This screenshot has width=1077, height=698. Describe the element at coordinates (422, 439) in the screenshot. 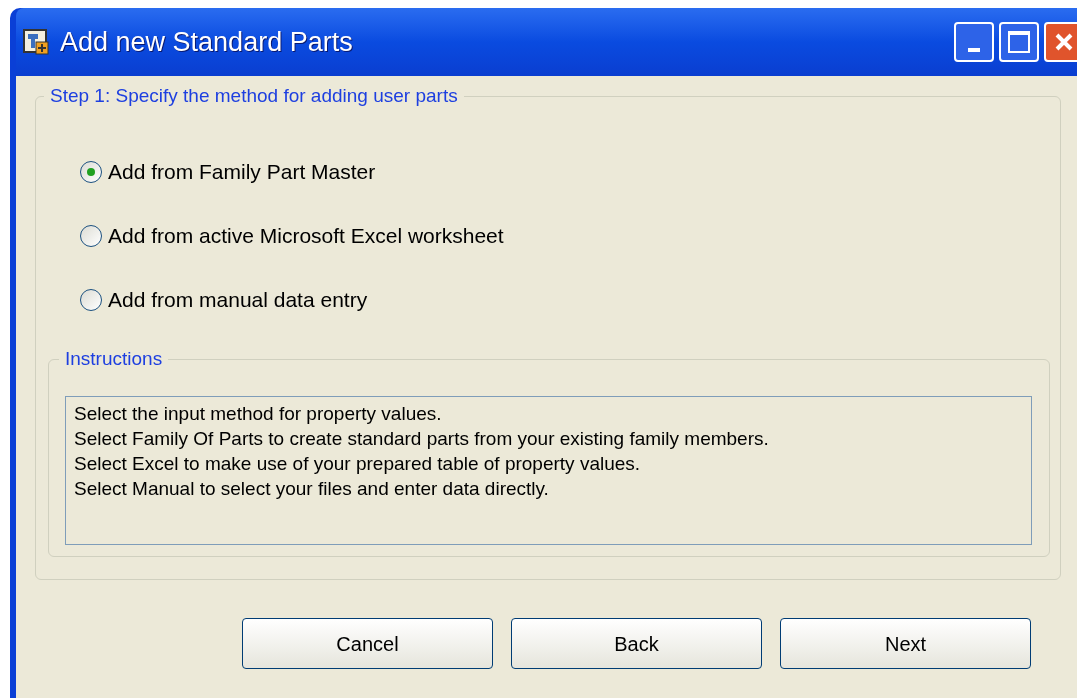

I see `instruction-text: Select Family Of Parts to create standard parts from your existing family members.` at that location.